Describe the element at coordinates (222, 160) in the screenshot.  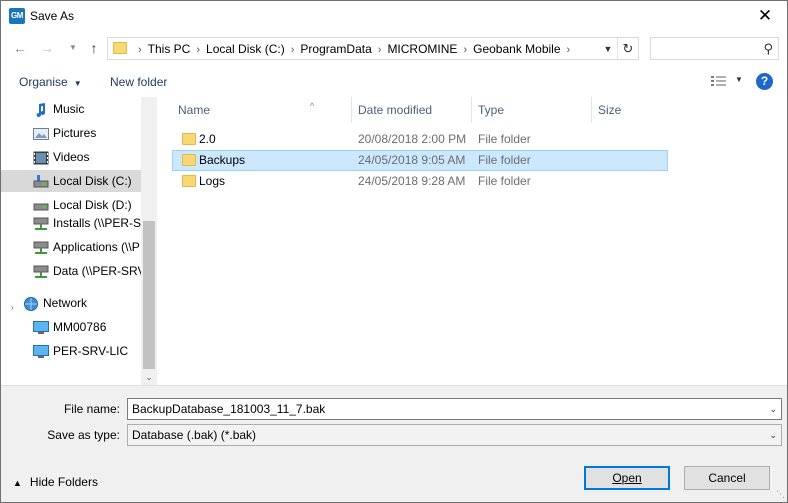
I see `file-name: Backups` at that location.